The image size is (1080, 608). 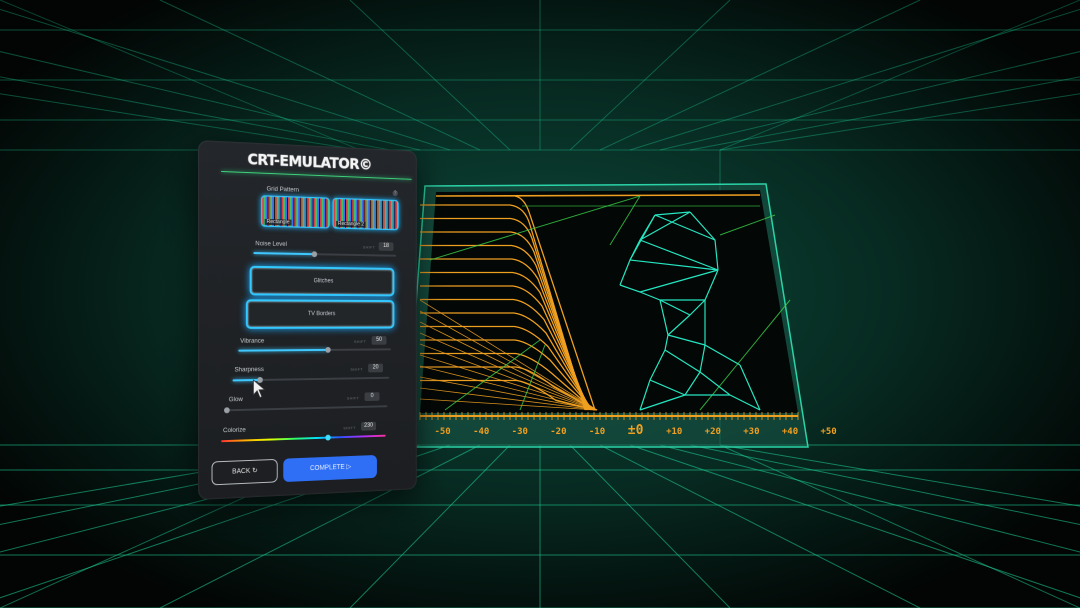 I want to click on scale-tick-label: ±0, so click(x=636, y=430).